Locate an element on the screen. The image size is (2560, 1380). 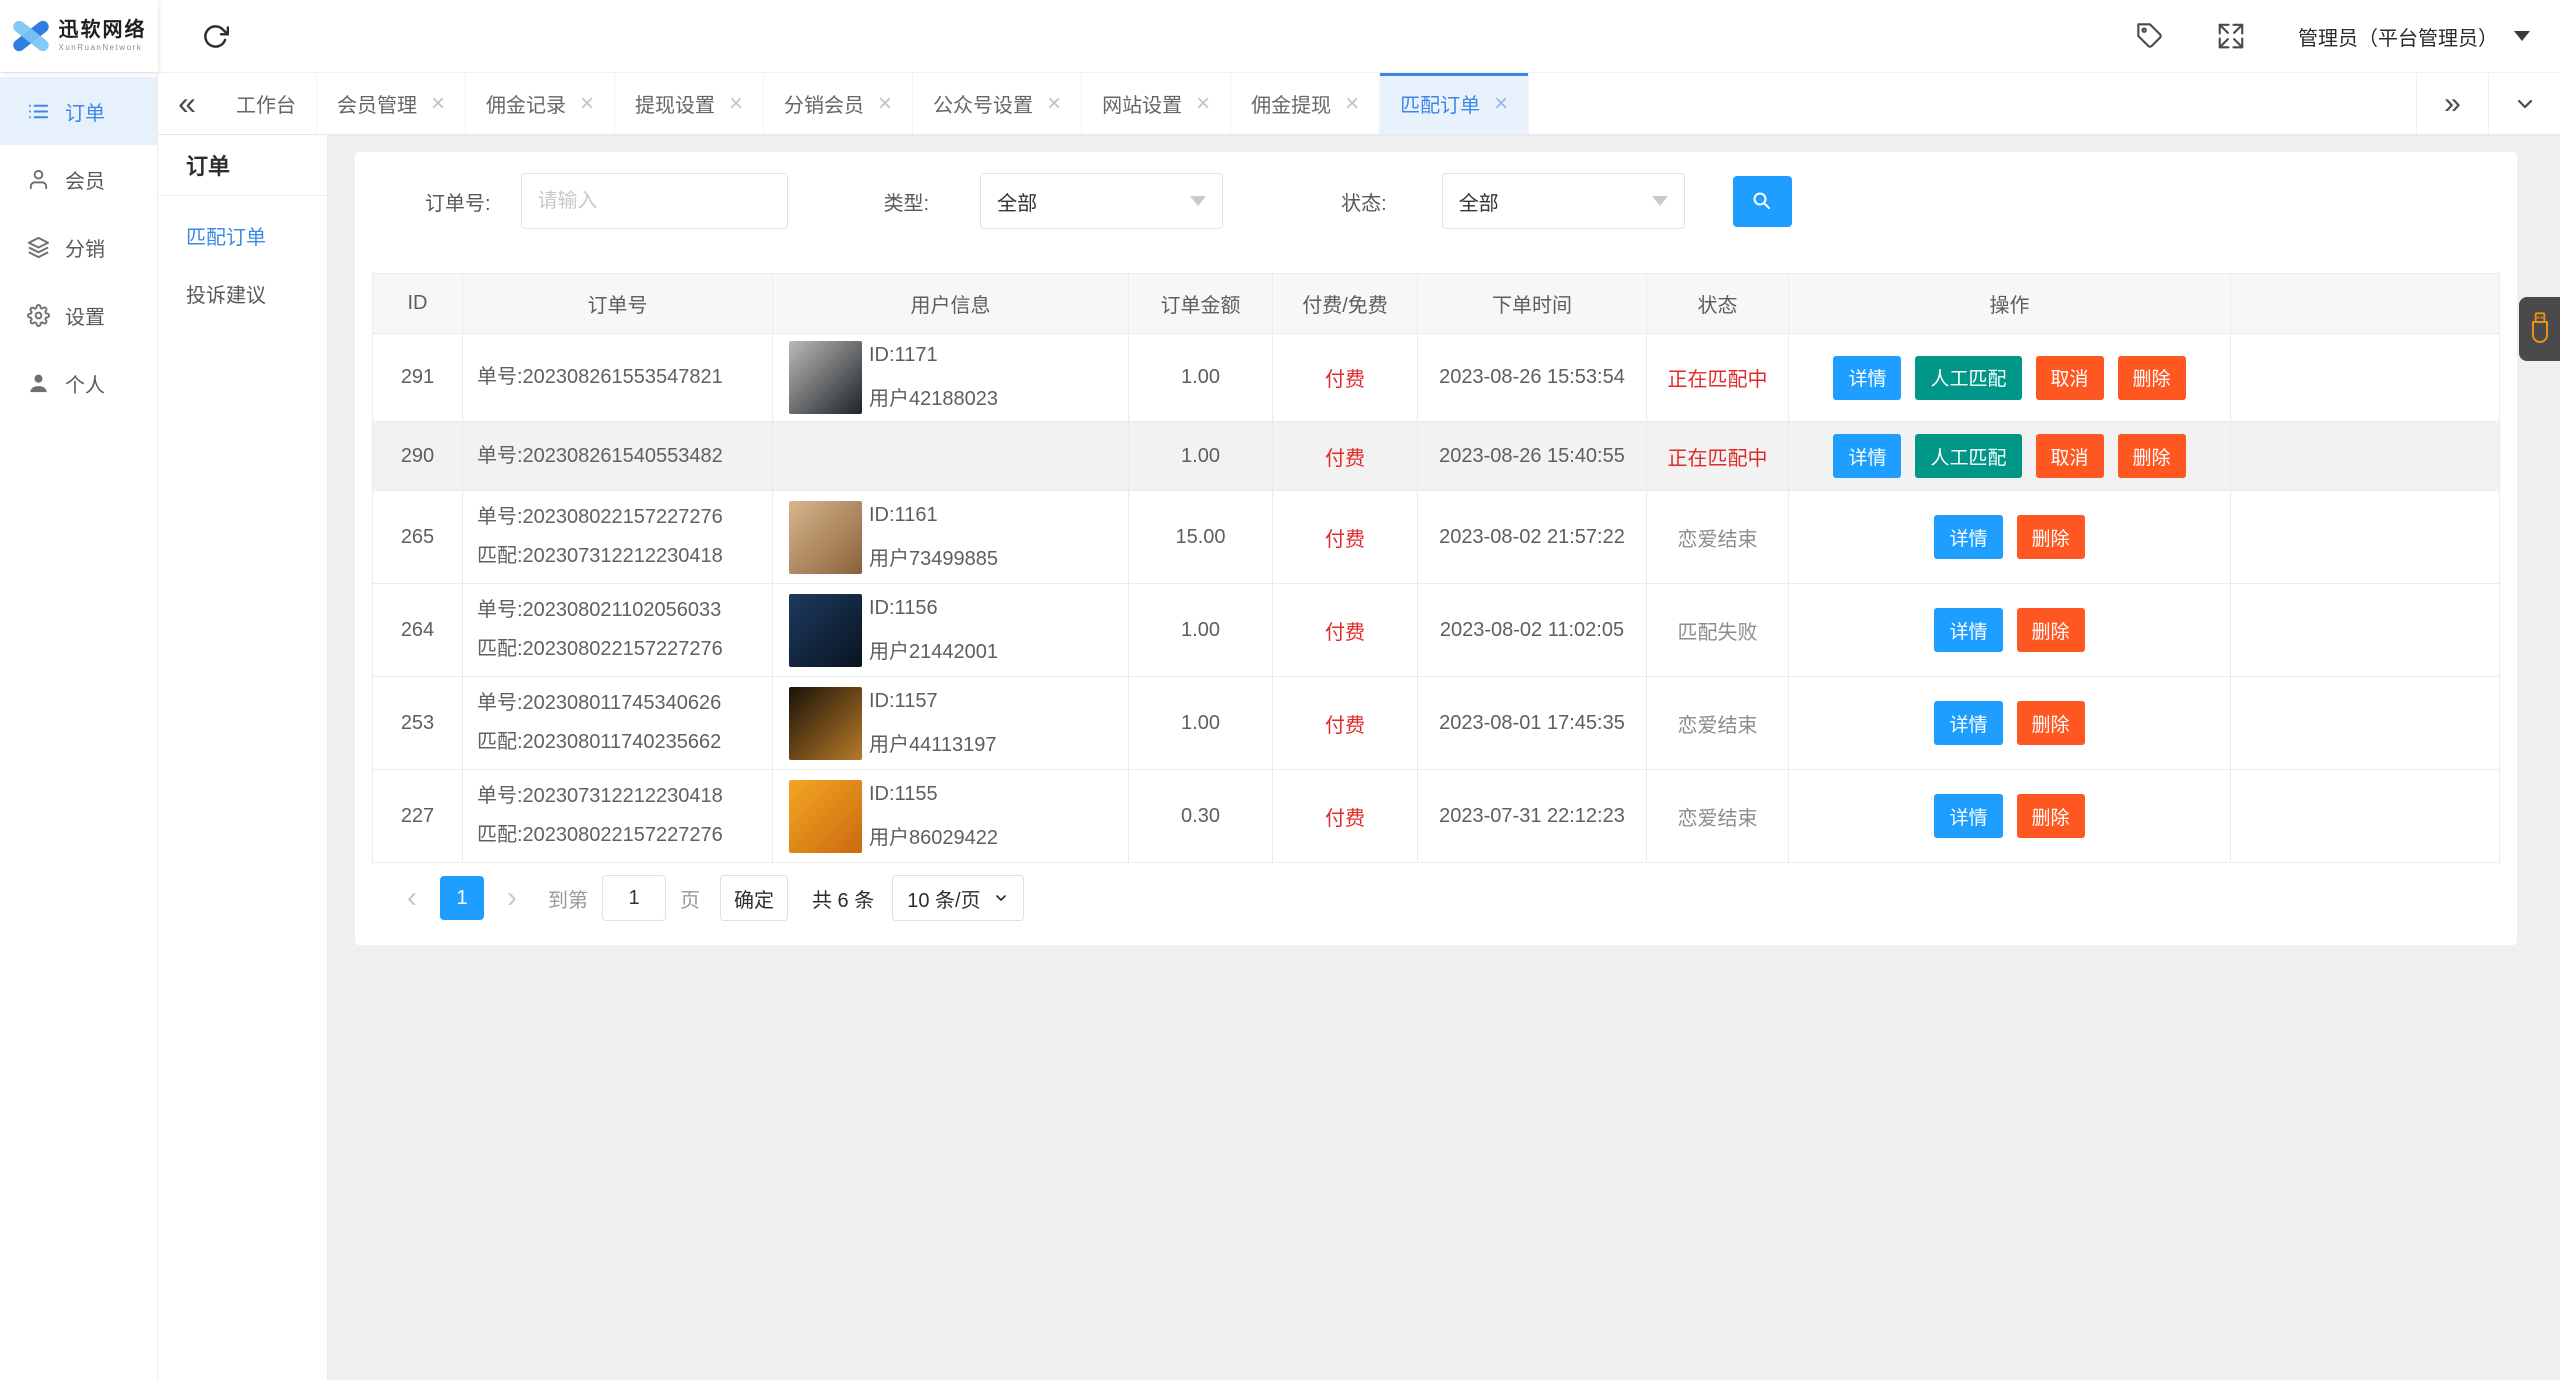
tab-commission-record: 佣金记录 × is located at coordinates (541, 103).